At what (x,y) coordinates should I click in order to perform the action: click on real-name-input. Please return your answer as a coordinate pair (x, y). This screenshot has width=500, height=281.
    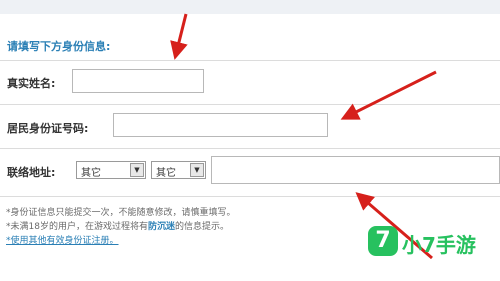
    Looking at the image, I should click on (138, 81).